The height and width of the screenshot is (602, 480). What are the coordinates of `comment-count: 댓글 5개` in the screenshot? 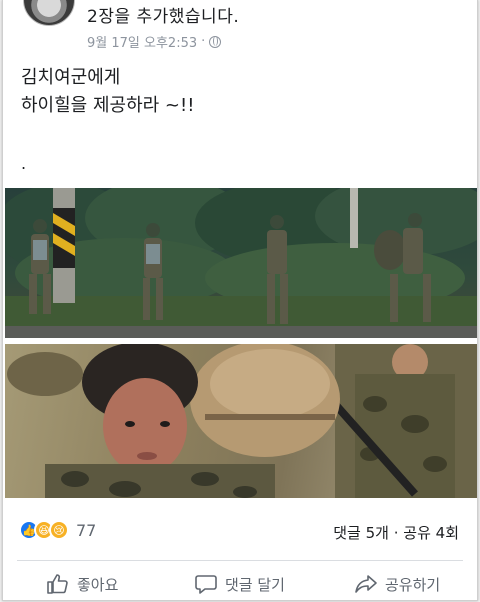 It's located at (361, 533).